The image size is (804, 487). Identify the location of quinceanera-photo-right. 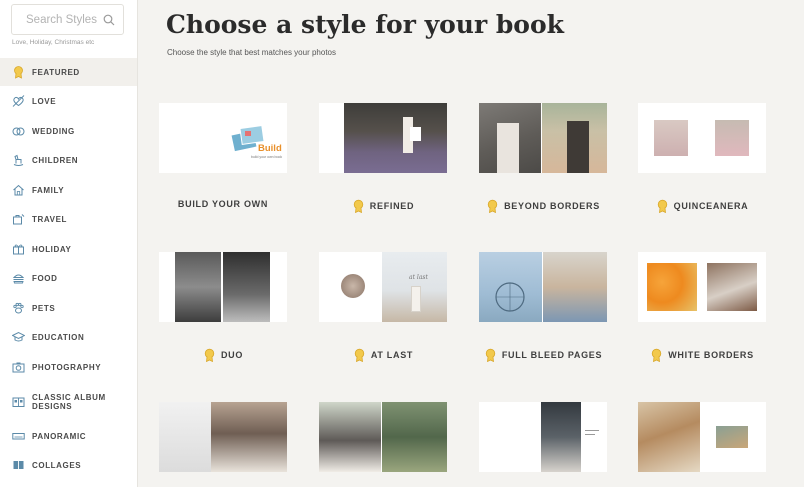
(732, 138).